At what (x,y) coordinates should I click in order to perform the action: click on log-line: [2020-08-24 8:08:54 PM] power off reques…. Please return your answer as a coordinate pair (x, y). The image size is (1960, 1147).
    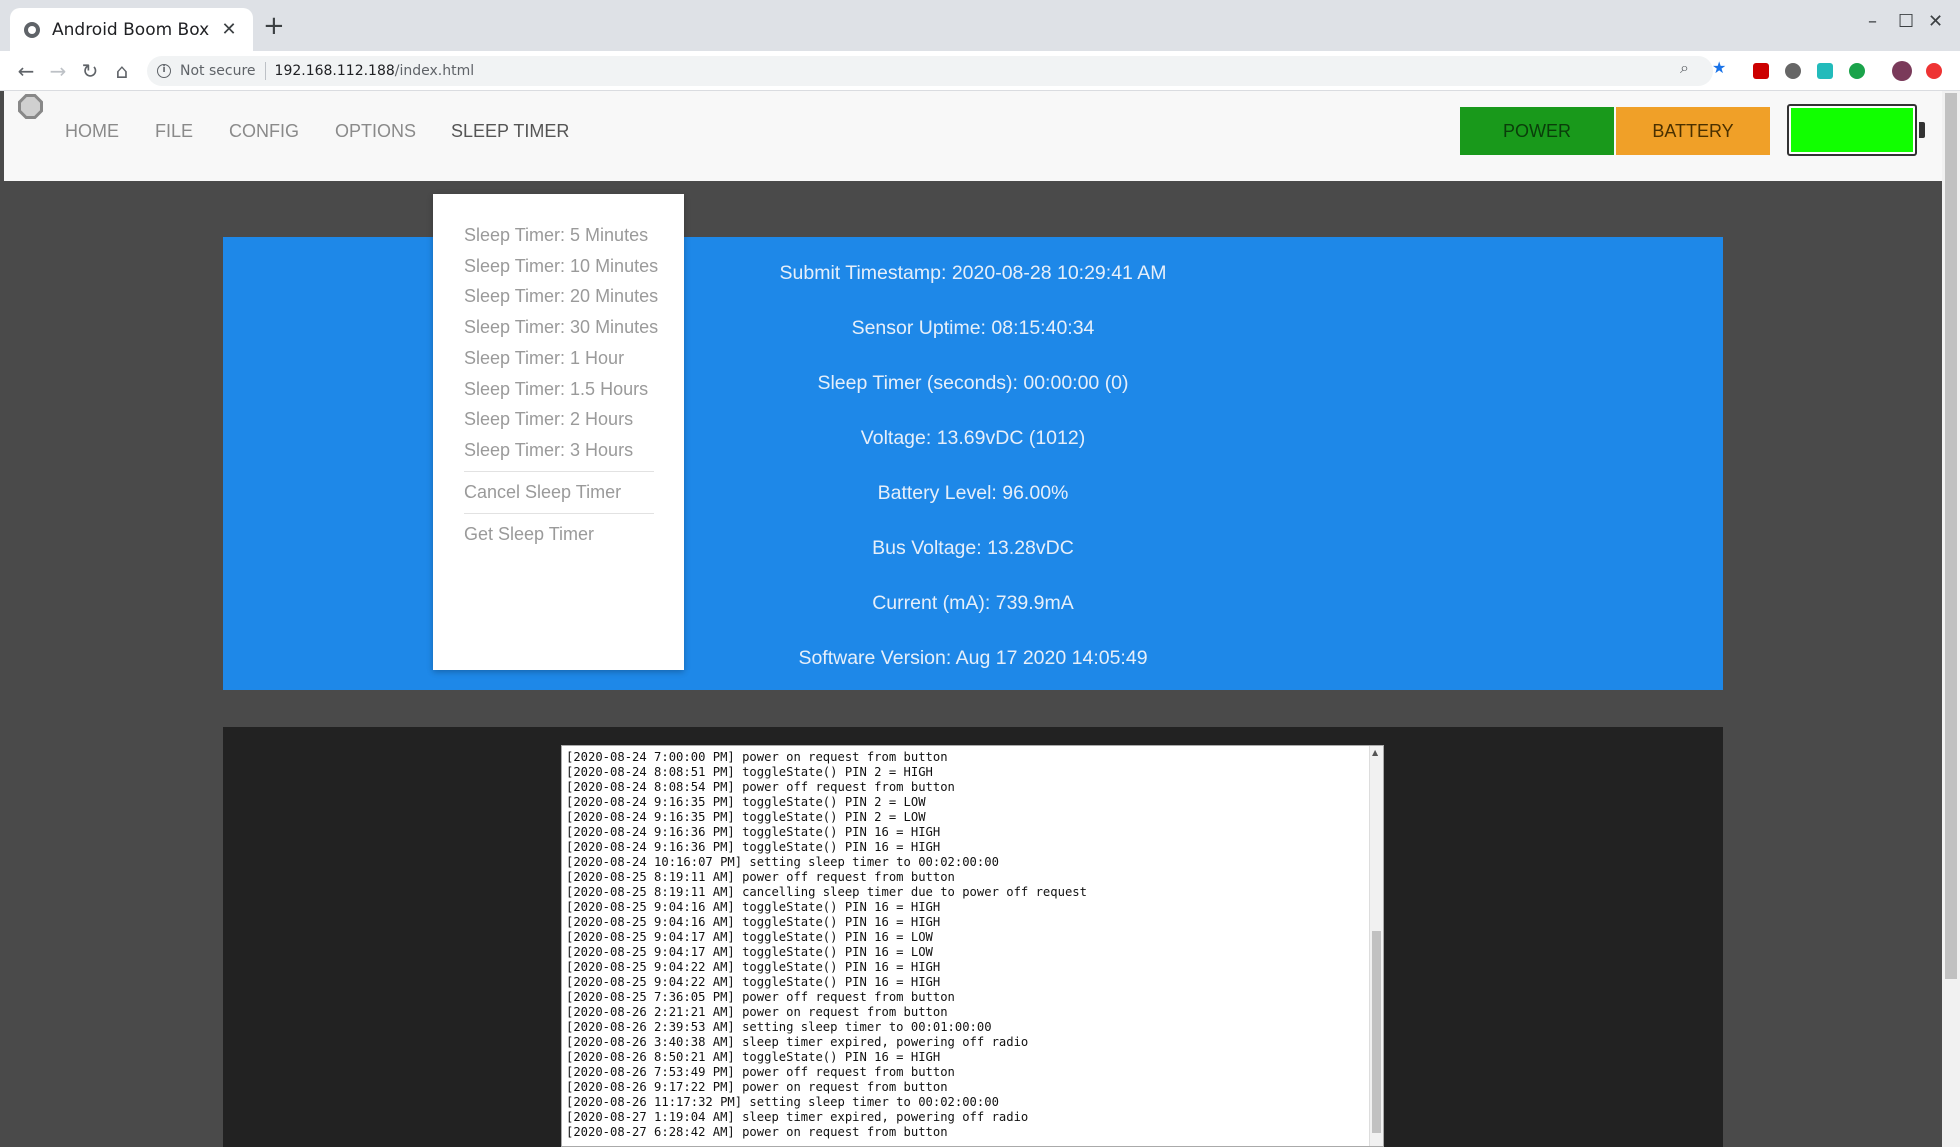
    Looking at the image, I should click on (760, 787).